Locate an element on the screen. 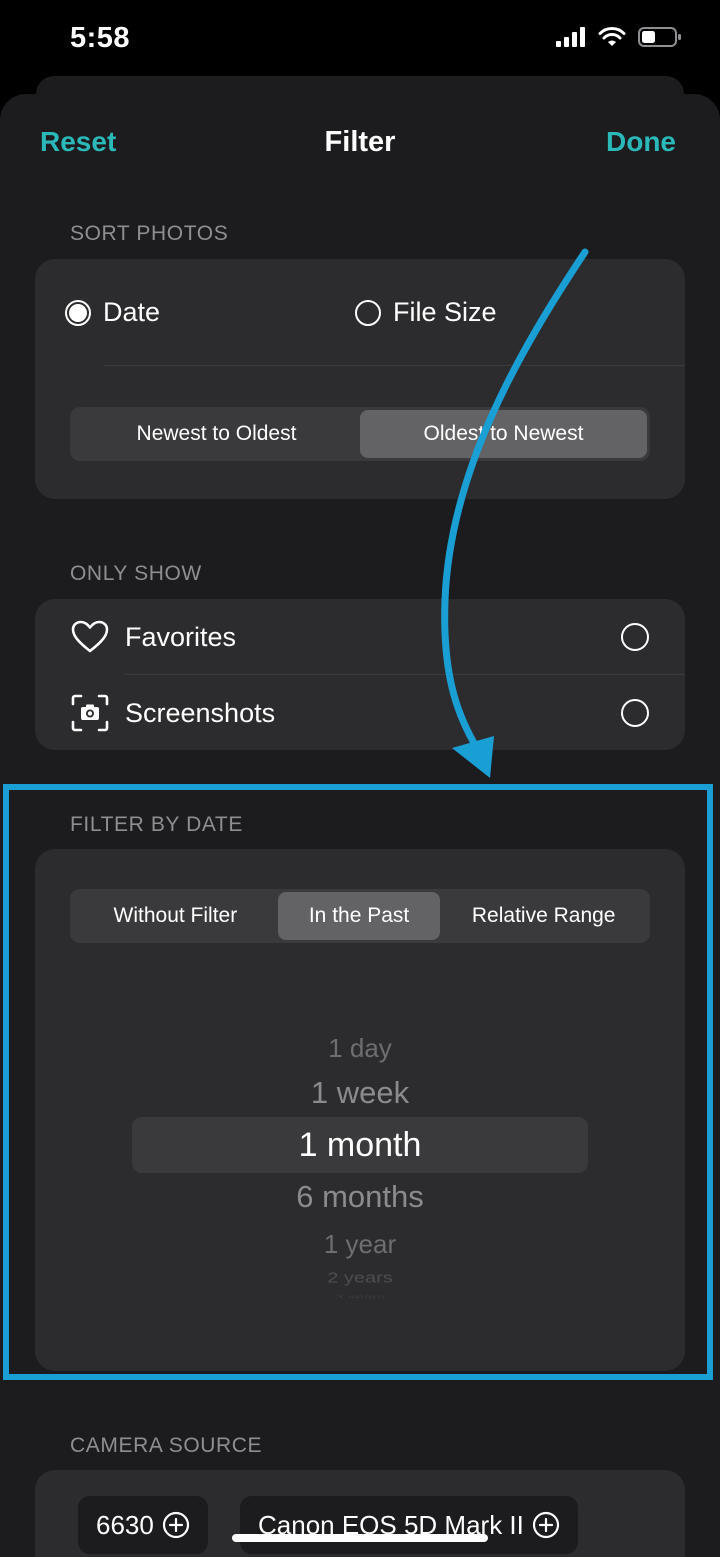 This screenshot has height=1557, width=720. camera-chip-6630: 6630 is located at coordinates (143, 1525).